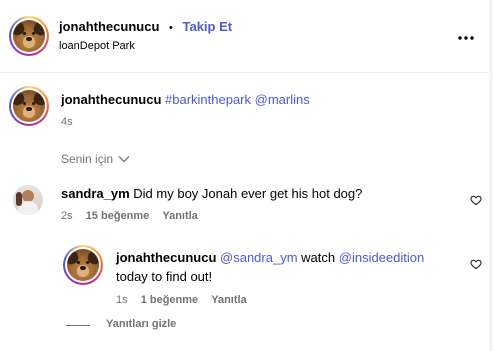  I want to click on sort-label: Senin için, so click(87, 159).